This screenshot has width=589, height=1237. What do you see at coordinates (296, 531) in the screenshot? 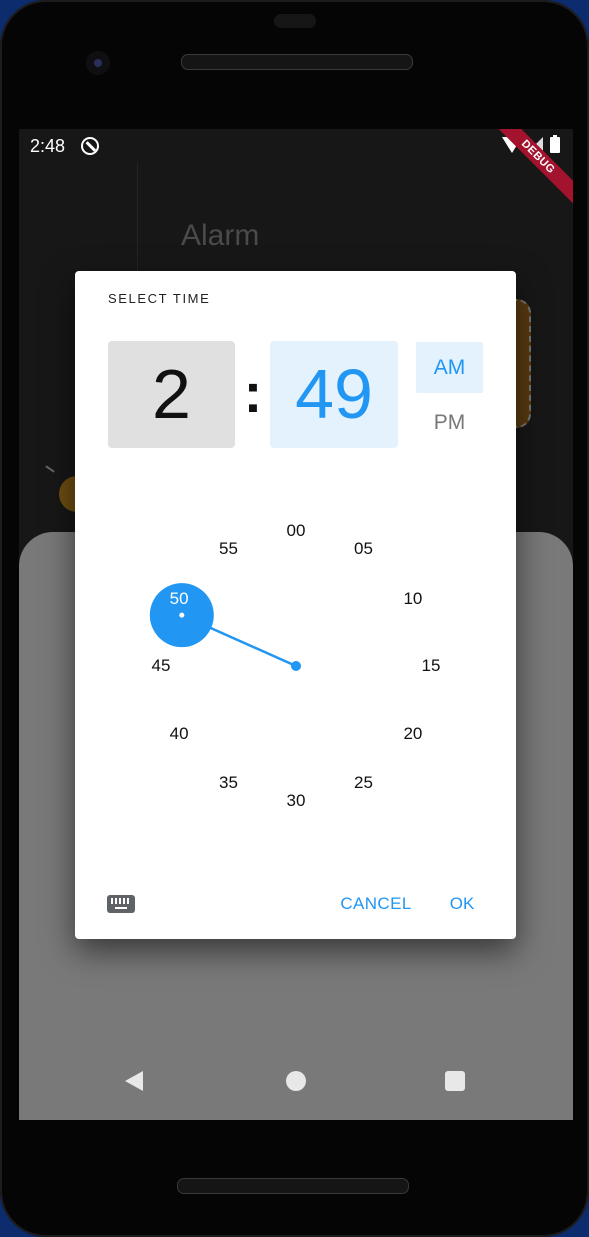
I see `clock-tick-00: 00` at bounding box center [296, 531].